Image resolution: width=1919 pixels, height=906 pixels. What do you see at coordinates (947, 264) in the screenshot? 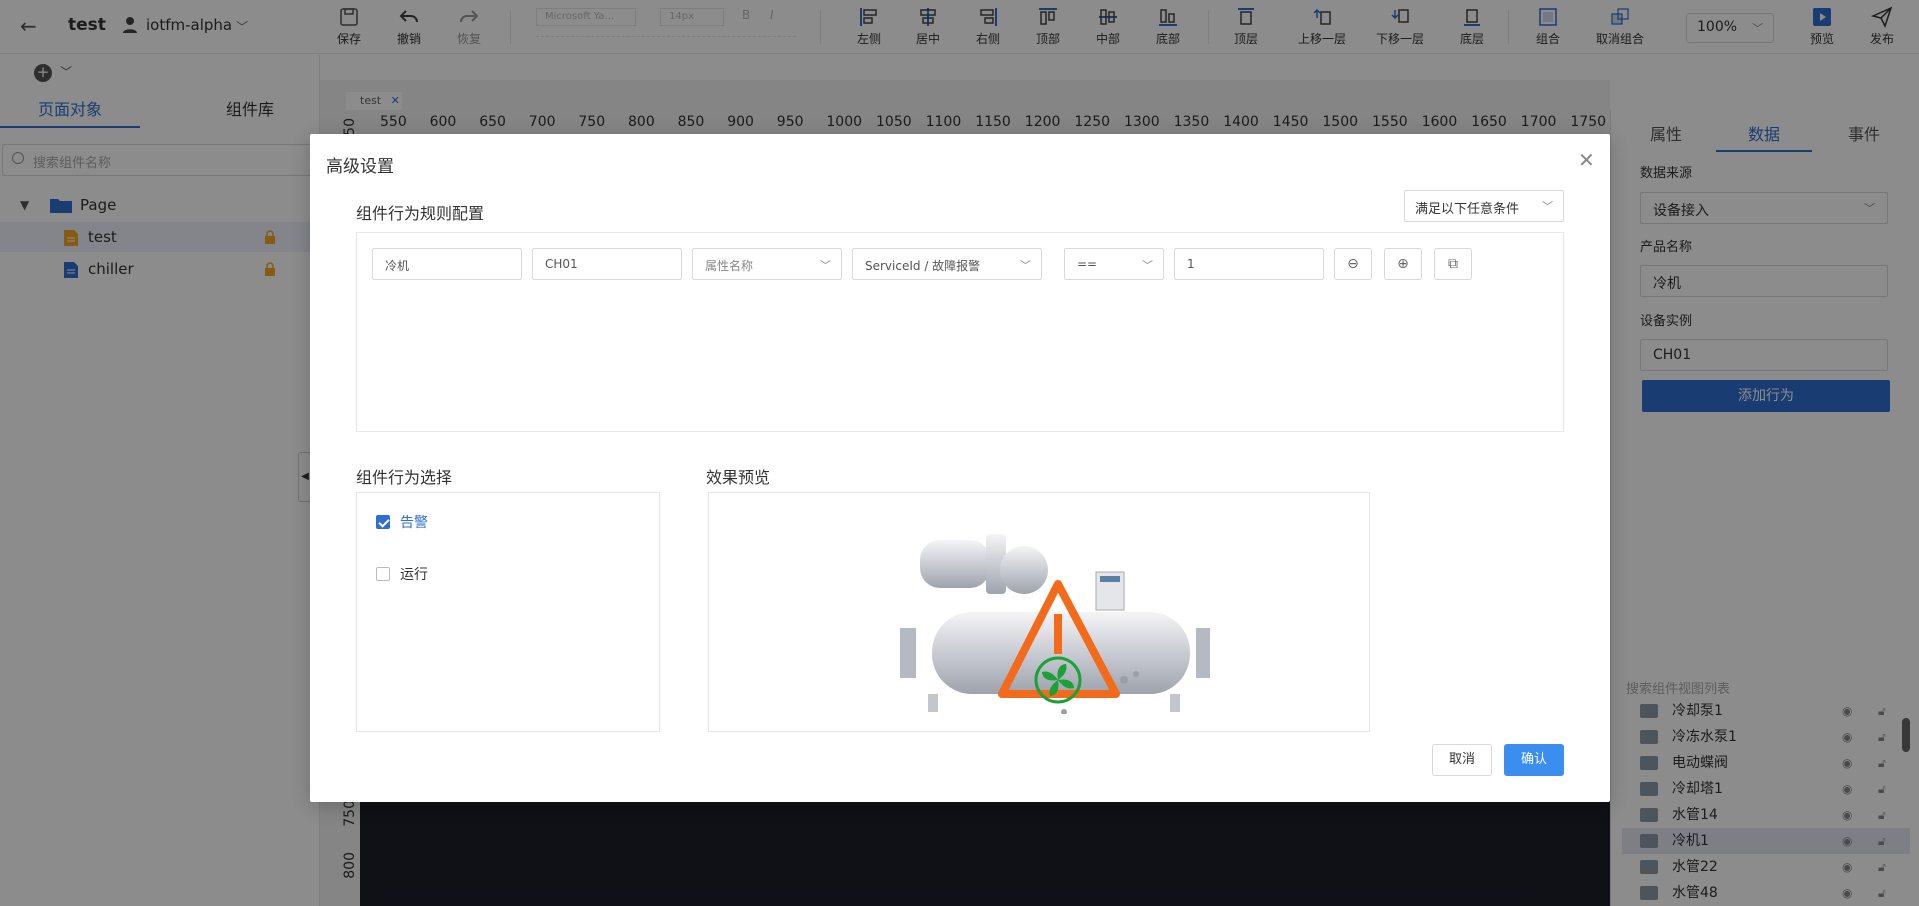
I see `rule-service-select: ServiceId / 故障报警 ﹀` at bounding box center [947, 264].